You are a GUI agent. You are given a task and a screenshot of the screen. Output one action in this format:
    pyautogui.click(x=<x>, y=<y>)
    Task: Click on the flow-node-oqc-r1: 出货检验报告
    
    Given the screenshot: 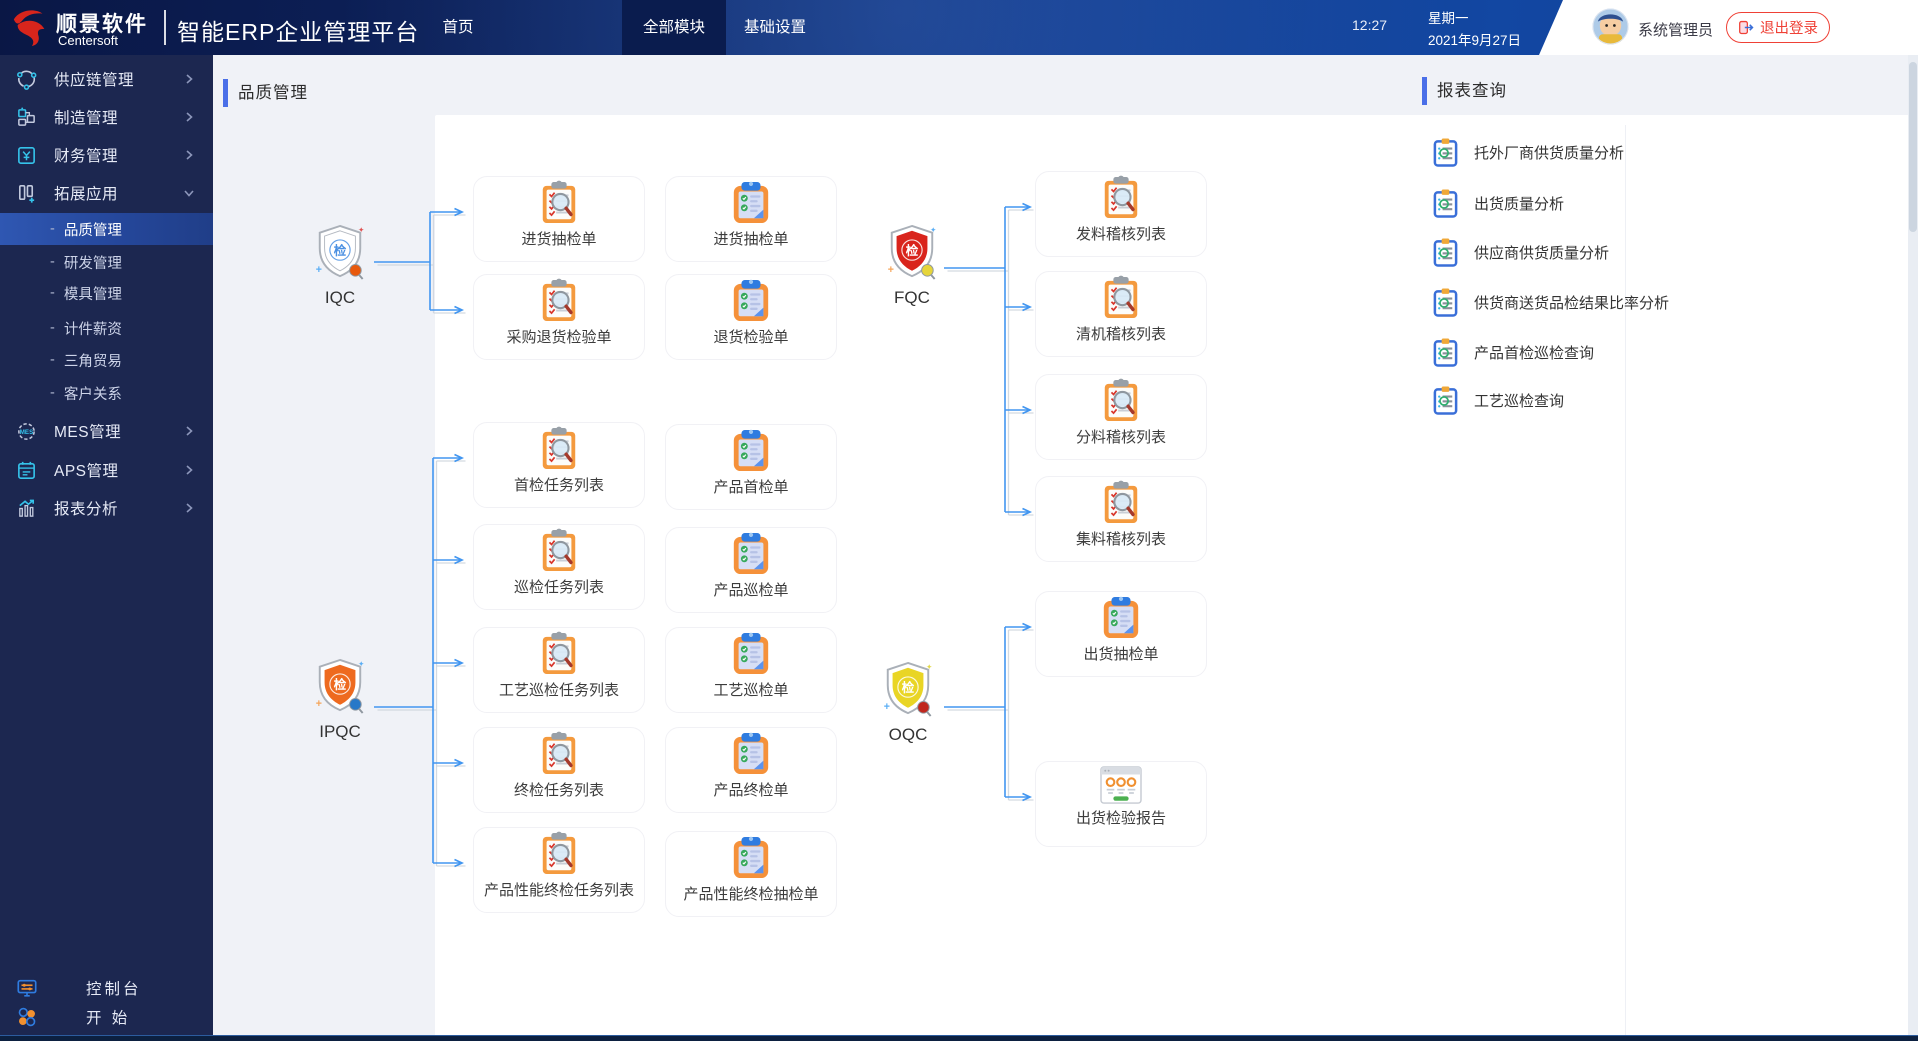 What is the action you would take?
    pyautogui.click(x=1121, y=804)
    